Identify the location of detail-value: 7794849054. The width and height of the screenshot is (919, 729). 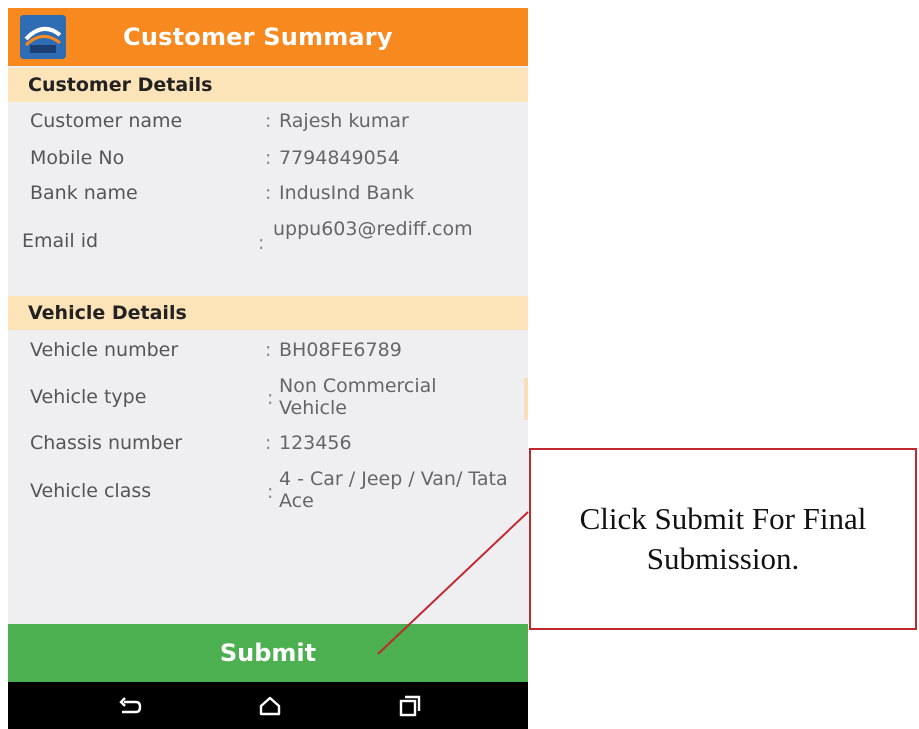
(339, 158).